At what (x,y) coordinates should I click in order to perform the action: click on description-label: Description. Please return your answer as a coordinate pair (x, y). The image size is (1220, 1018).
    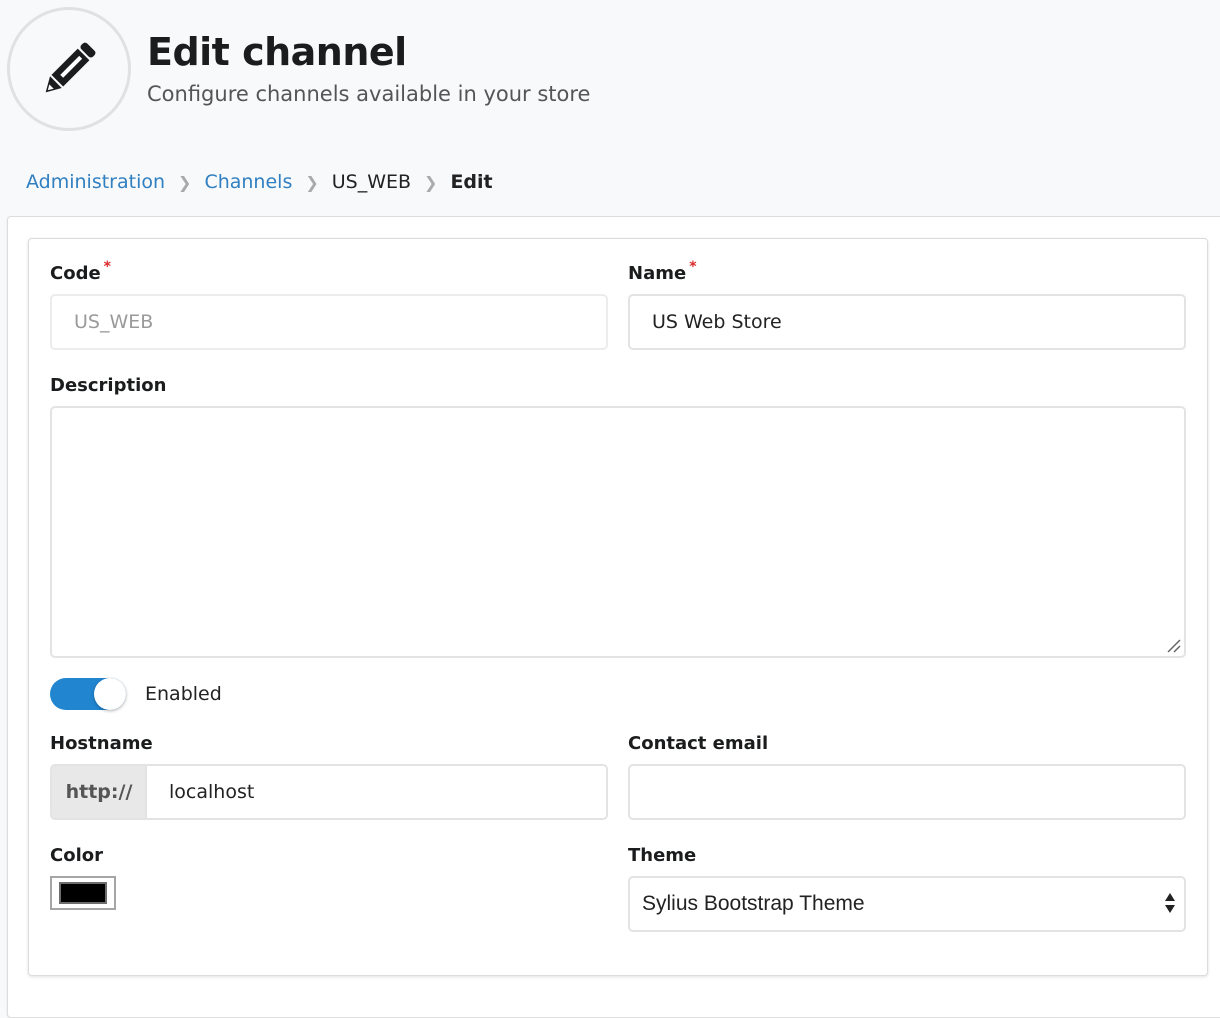
    Looking at the image, I should click on (108, 385).